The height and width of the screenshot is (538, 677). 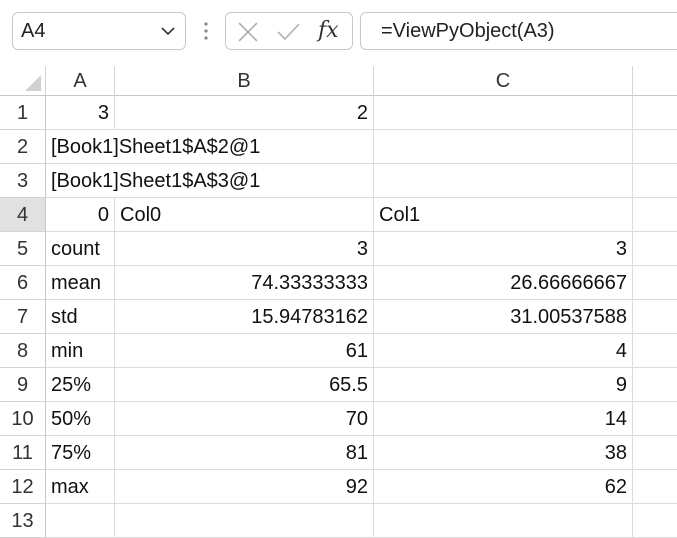 I want to click on cell-d2, so click(x=655, y=147).